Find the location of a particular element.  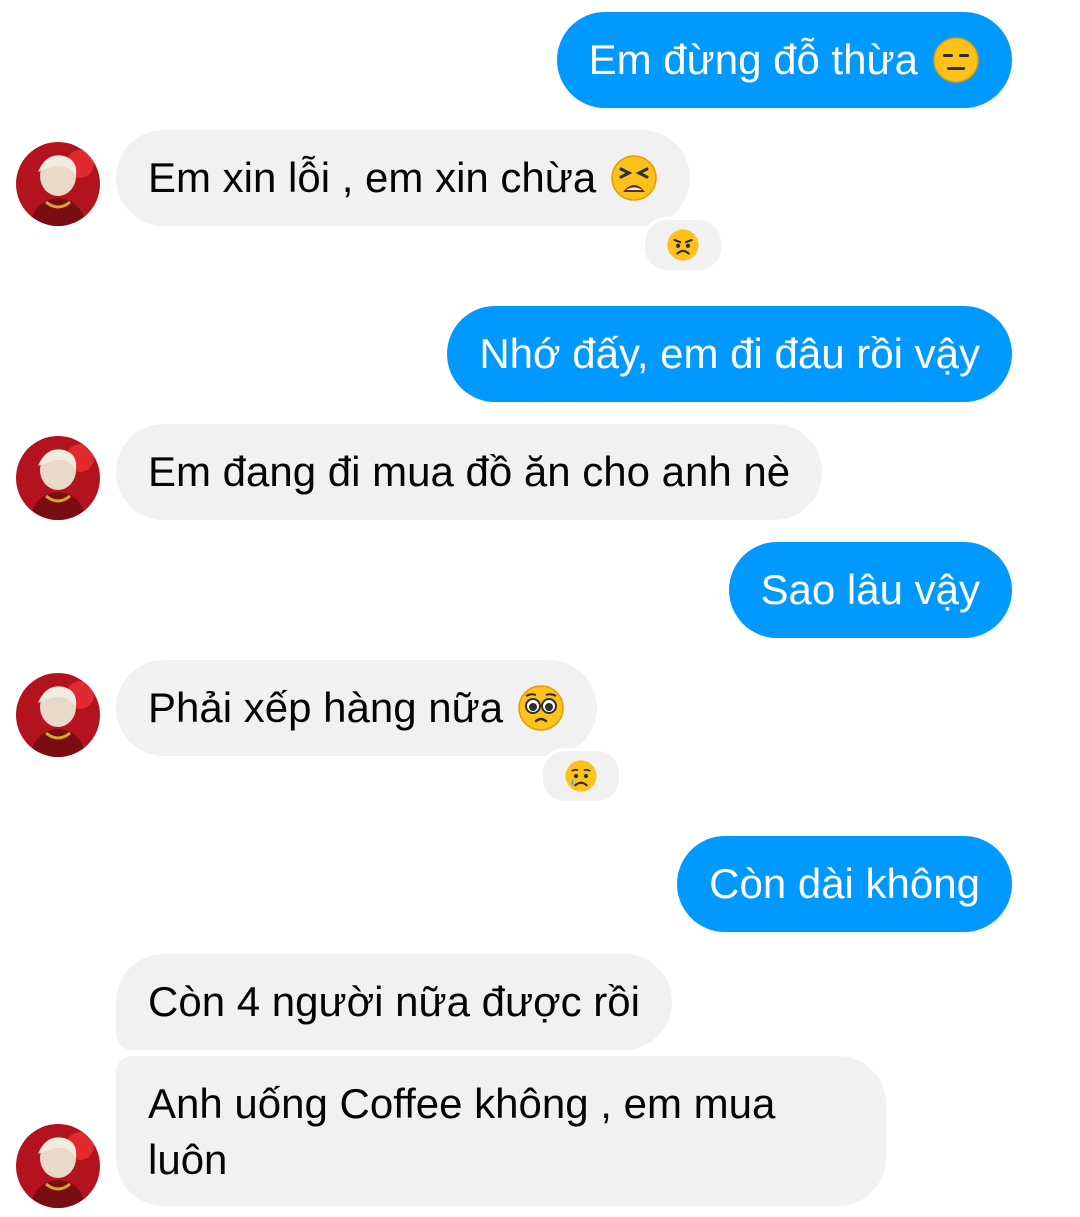

message-text: Còn 4 người nữa được rồi is located at coordinates (394, 1001).